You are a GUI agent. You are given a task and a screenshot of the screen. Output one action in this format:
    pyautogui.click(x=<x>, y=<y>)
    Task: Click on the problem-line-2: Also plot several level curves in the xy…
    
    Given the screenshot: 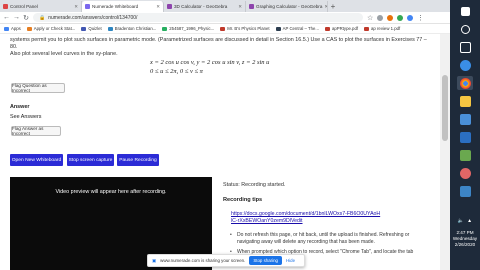 What is the action you would take?
    pyautogui.click(x=64, y=54)
    